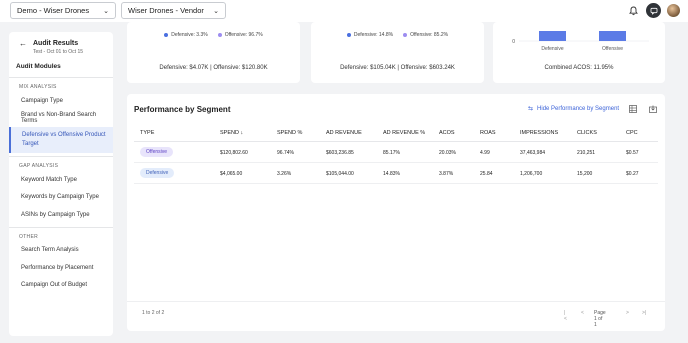 The height and width of the screenshot is (343, 688). I want to click on profile-select-value: Wiser Drones - Vendor, so click(166, 10).